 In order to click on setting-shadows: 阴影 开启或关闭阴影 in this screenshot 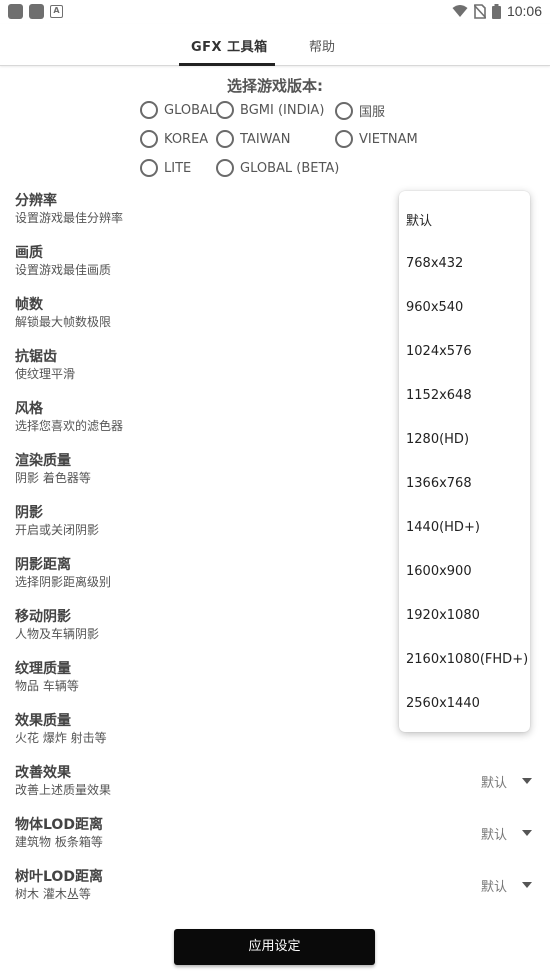, I will do `click(57, 521)`.